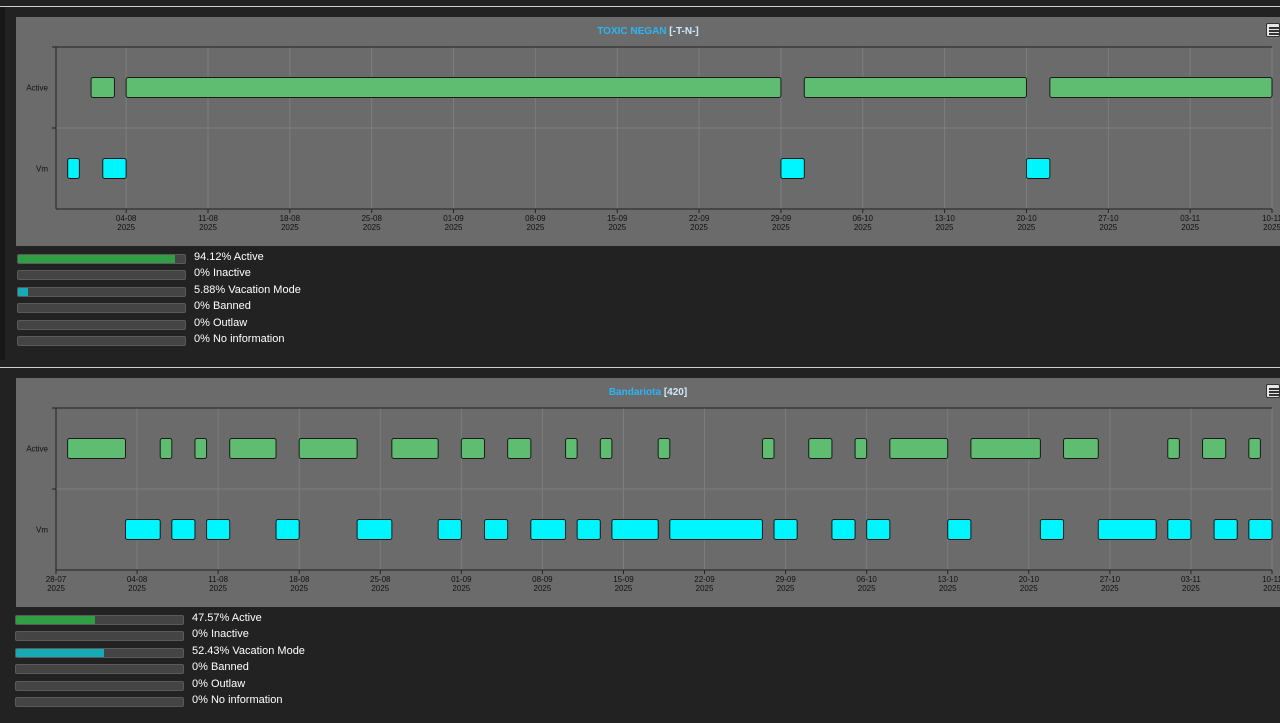 The width and height of the screenshot is (1280, 723). I want to click on x-tick-label: 11-08, so click(208, 218).